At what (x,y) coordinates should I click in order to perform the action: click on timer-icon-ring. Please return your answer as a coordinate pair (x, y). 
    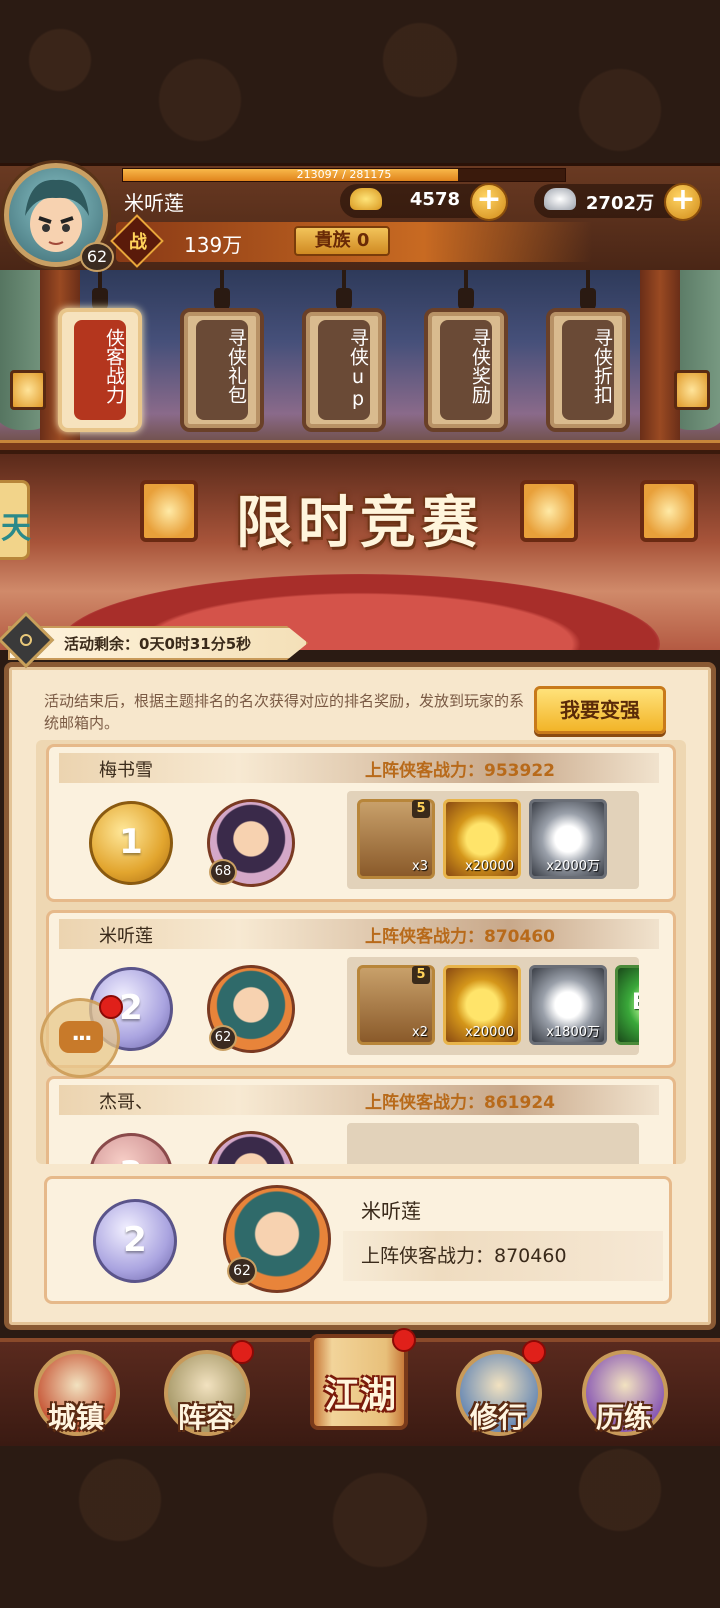
    Looking at the image, I should click on (26, 640).